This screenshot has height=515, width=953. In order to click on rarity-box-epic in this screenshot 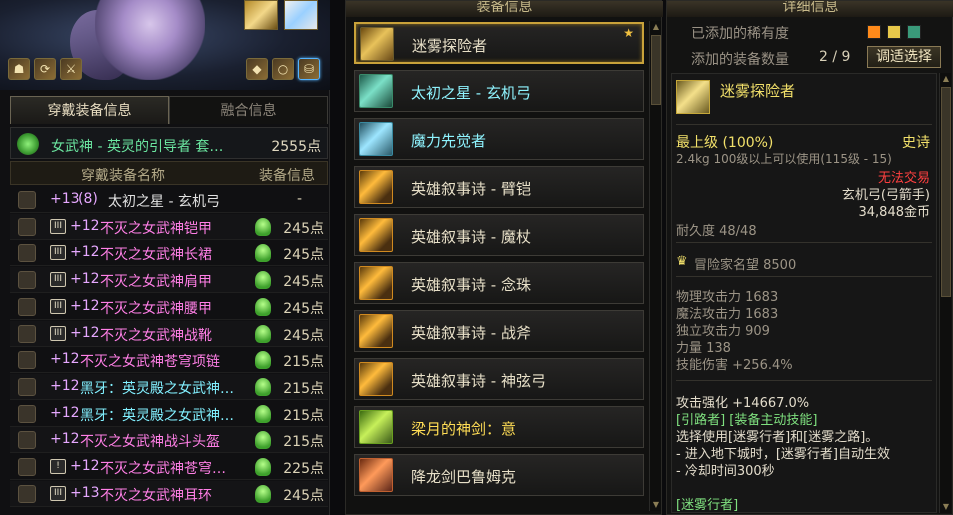, I will do `click(874, 32)`.